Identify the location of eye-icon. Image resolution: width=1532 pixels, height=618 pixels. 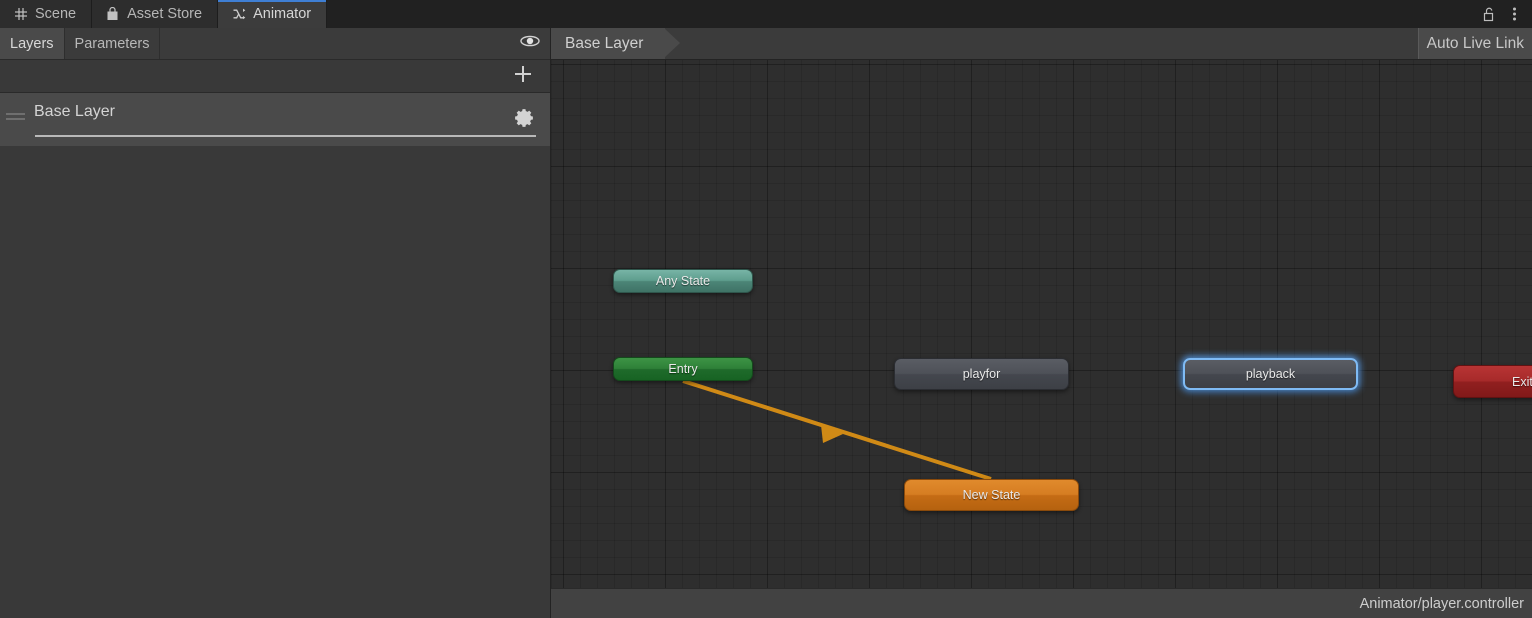
(530, 43).